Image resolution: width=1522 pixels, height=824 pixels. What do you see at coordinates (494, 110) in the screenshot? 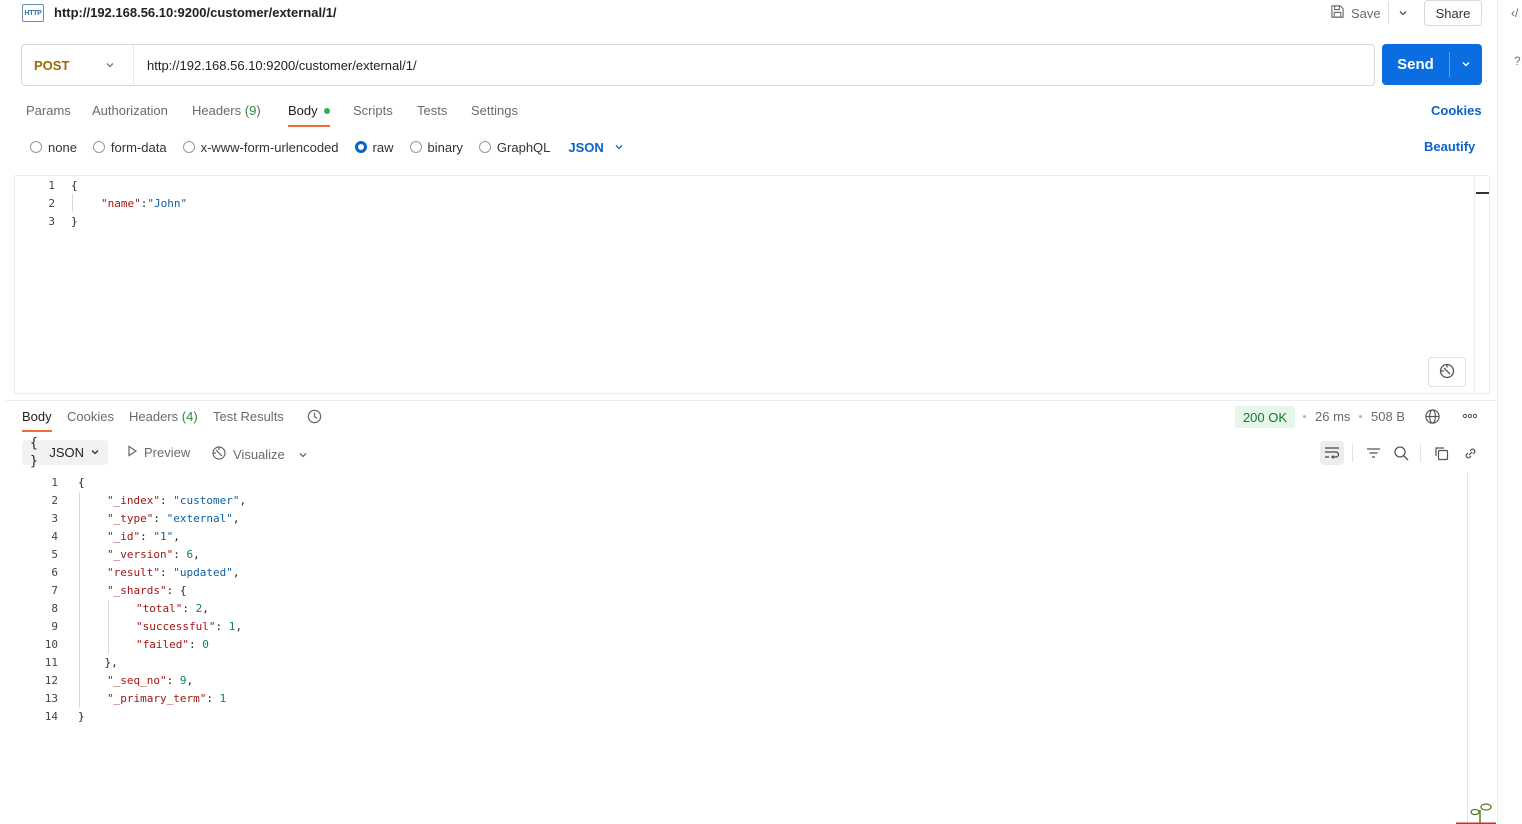
I see `tab-settings: Settings` at bounding box center [494, 110].